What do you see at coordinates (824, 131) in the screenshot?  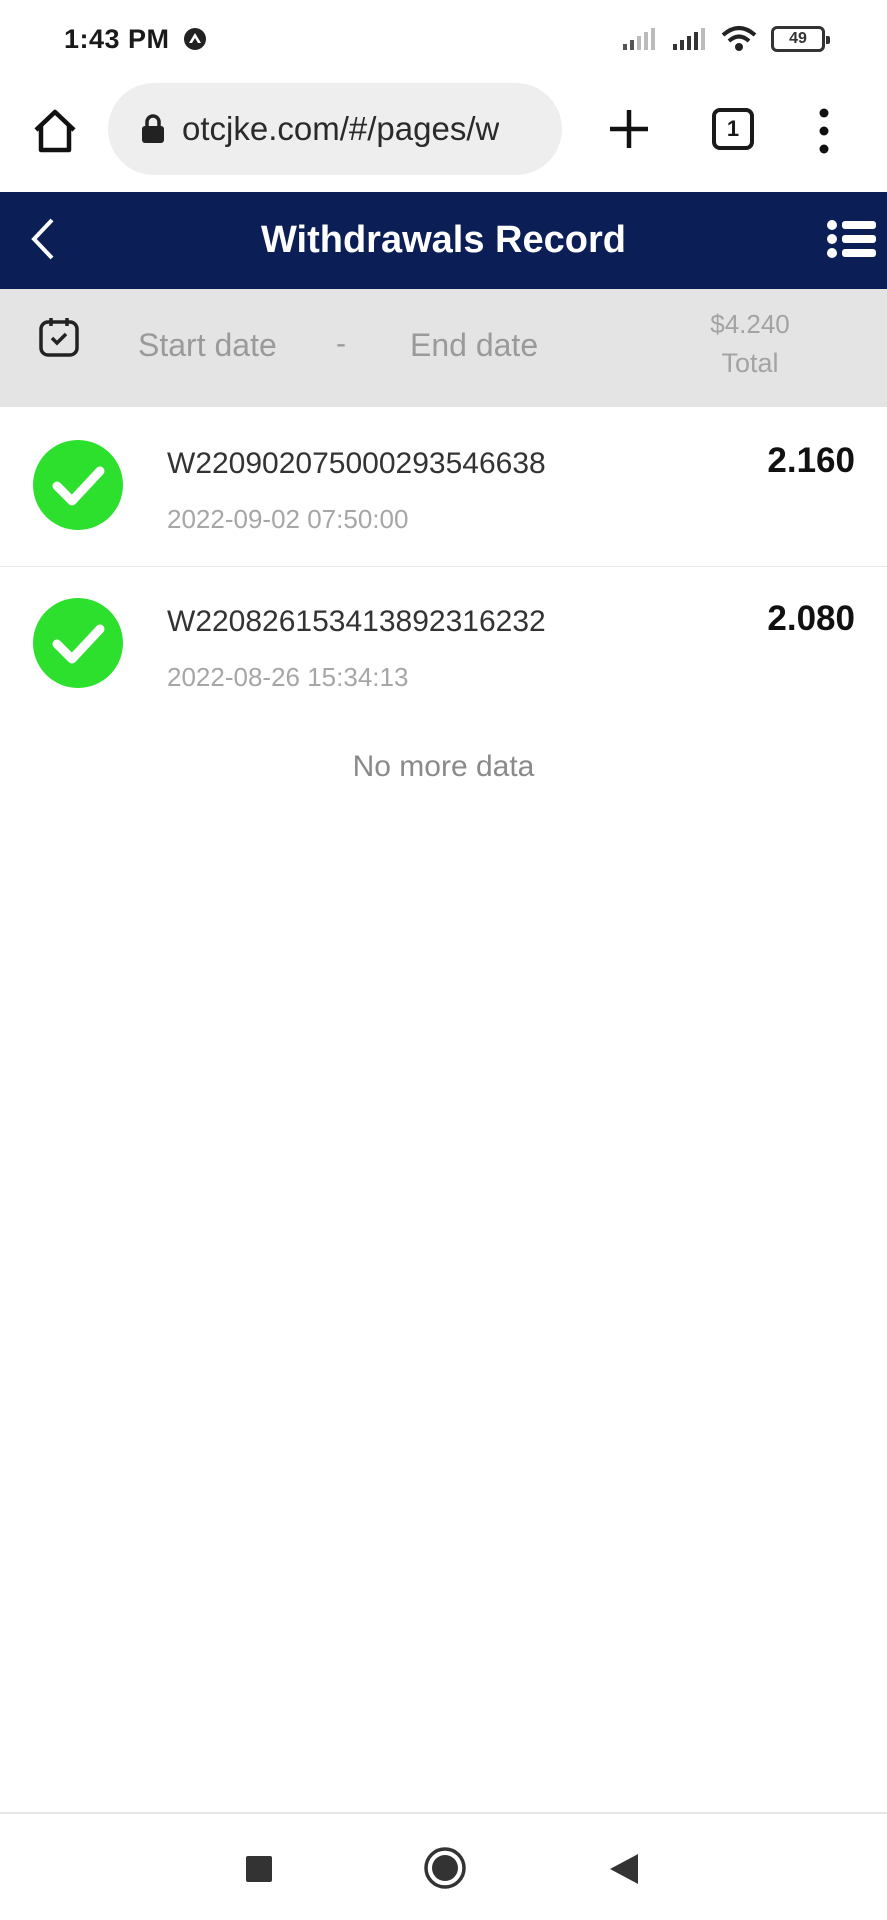 I see `more-options-icon` at bounding box center [824, 131].